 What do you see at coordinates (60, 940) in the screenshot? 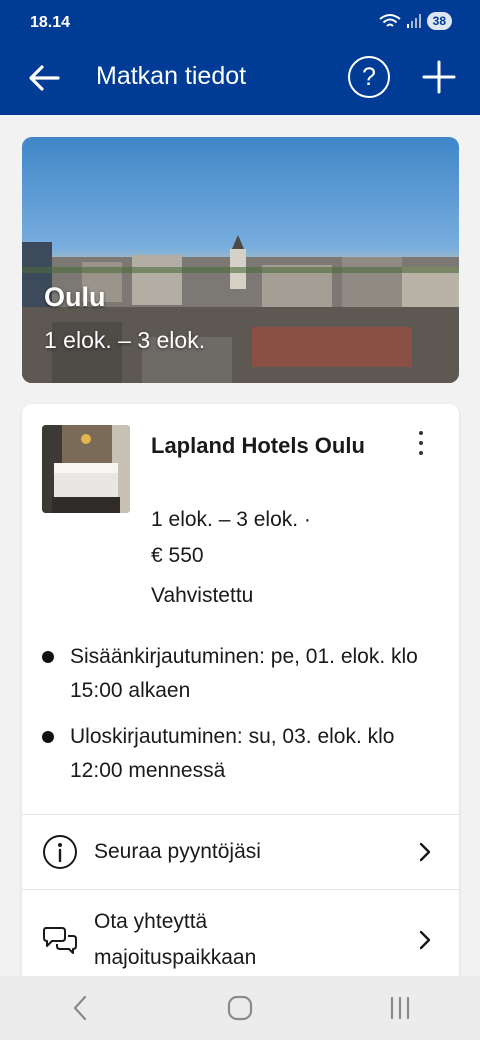
I see `chat-icon` at bounding box center [60, 940].